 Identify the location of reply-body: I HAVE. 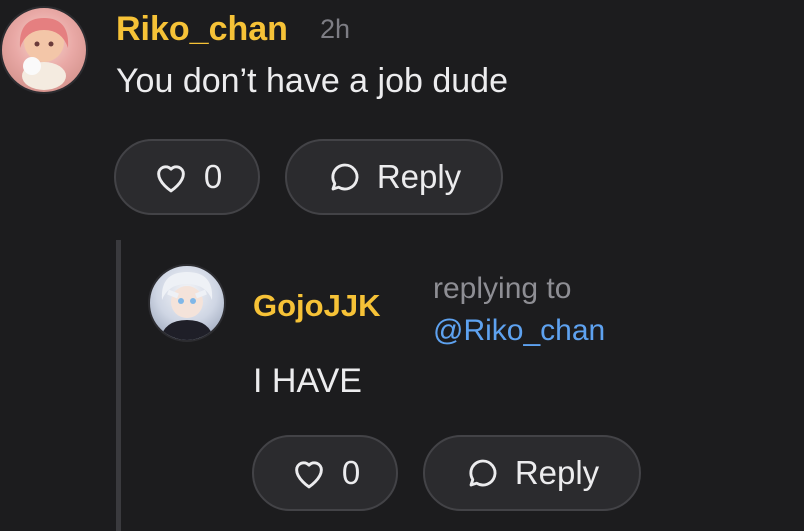
(307, 381).